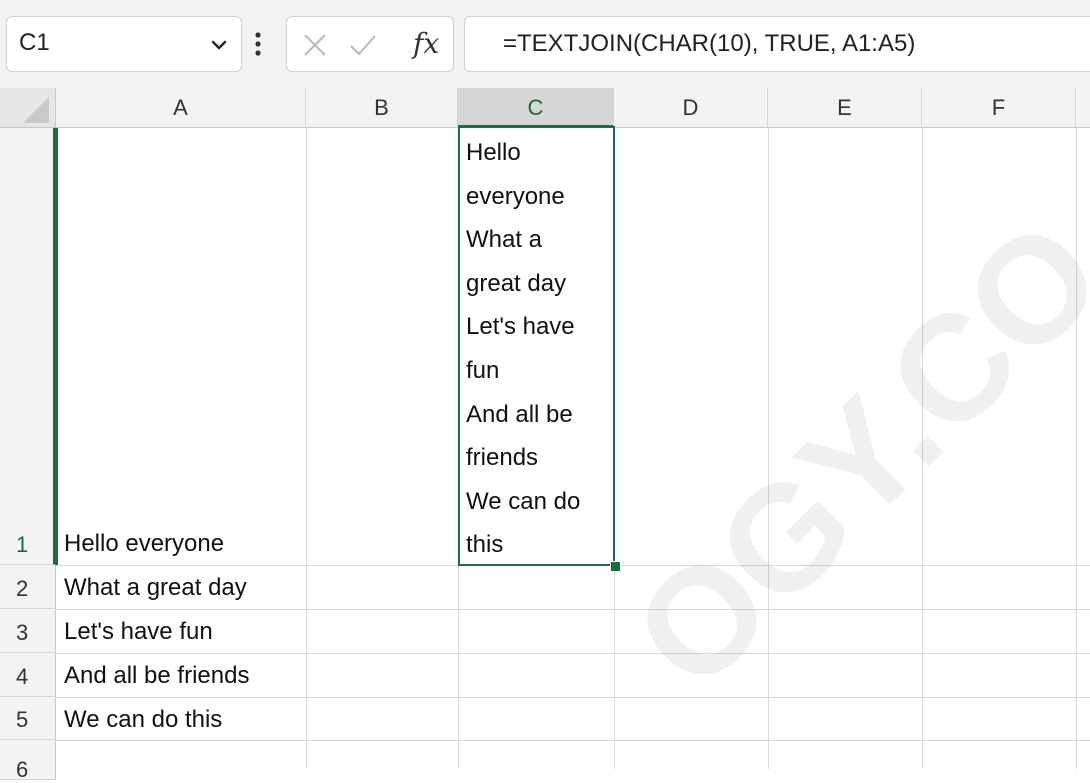 Image resolution: width=1090 pixels, height=783 pixels. Describe the element at coordinates (515, 196) in the screenshot. I see `cell-c1-line: everyone` at that location.